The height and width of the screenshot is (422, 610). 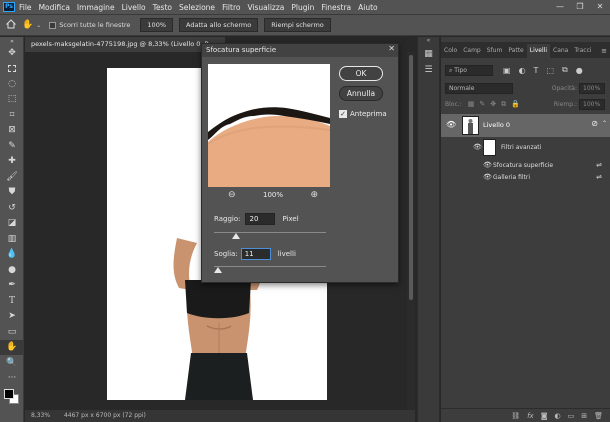 I want to click on new-layer-icon: ⊞, so click(x=584, y=416).